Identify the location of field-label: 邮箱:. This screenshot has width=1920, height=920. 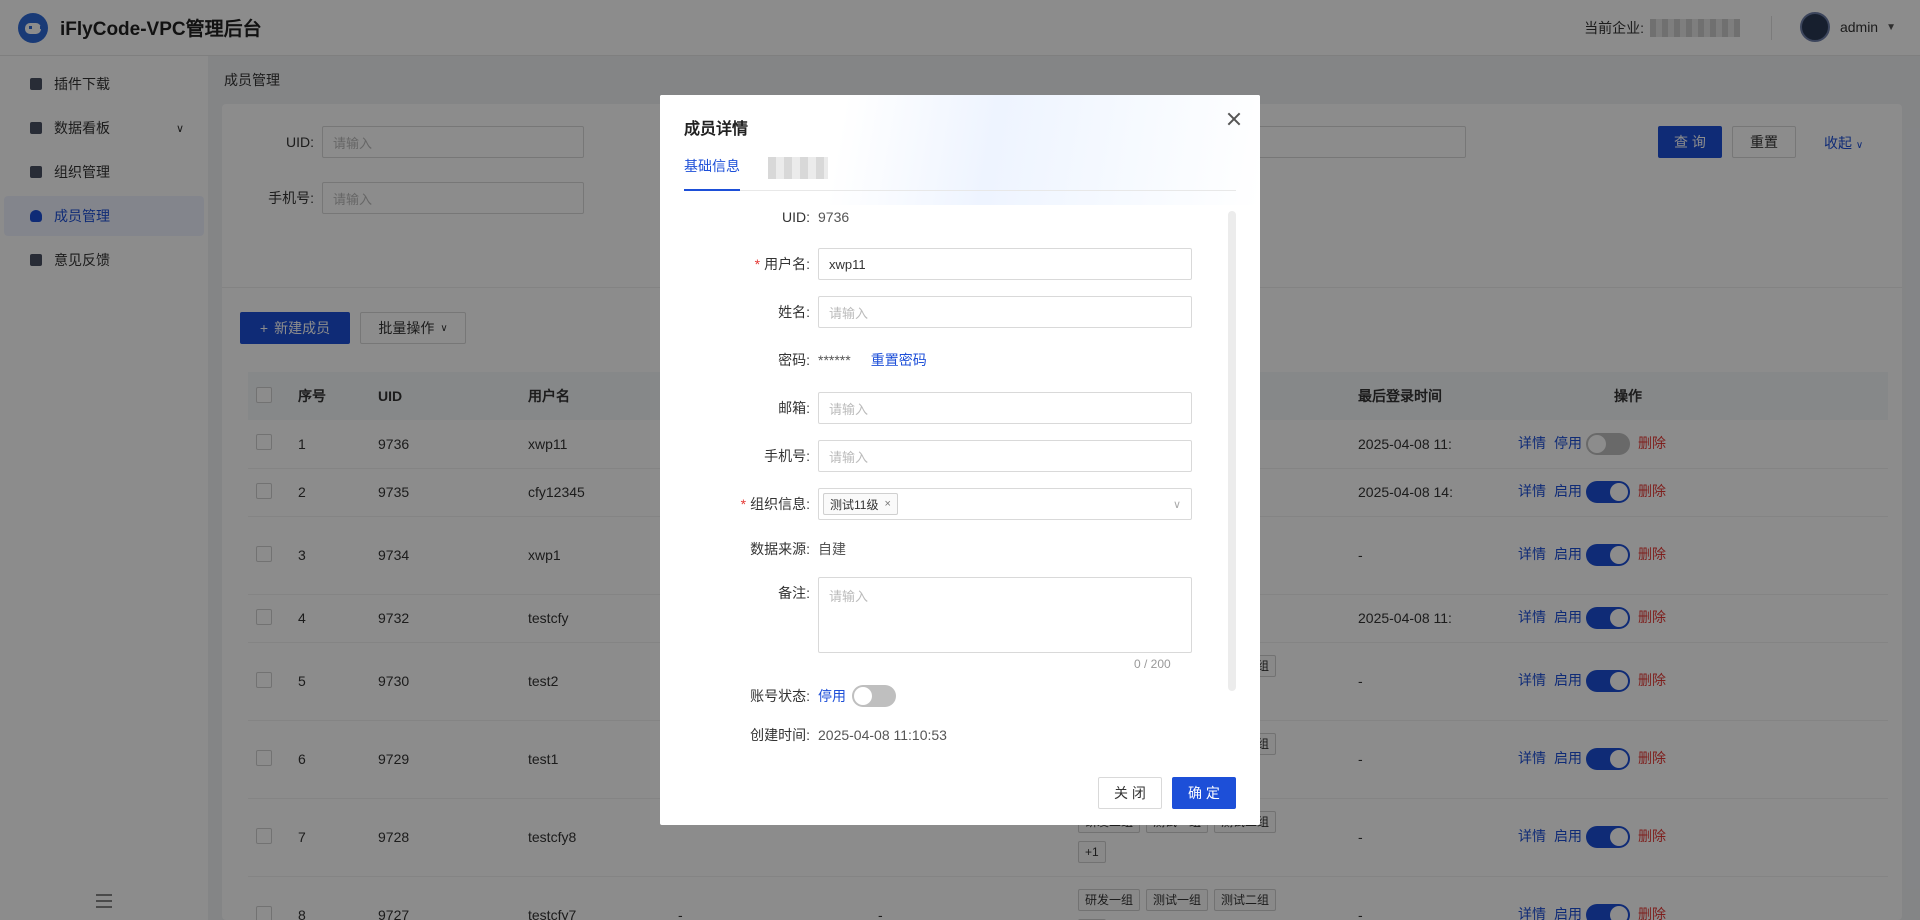
(794, 408).